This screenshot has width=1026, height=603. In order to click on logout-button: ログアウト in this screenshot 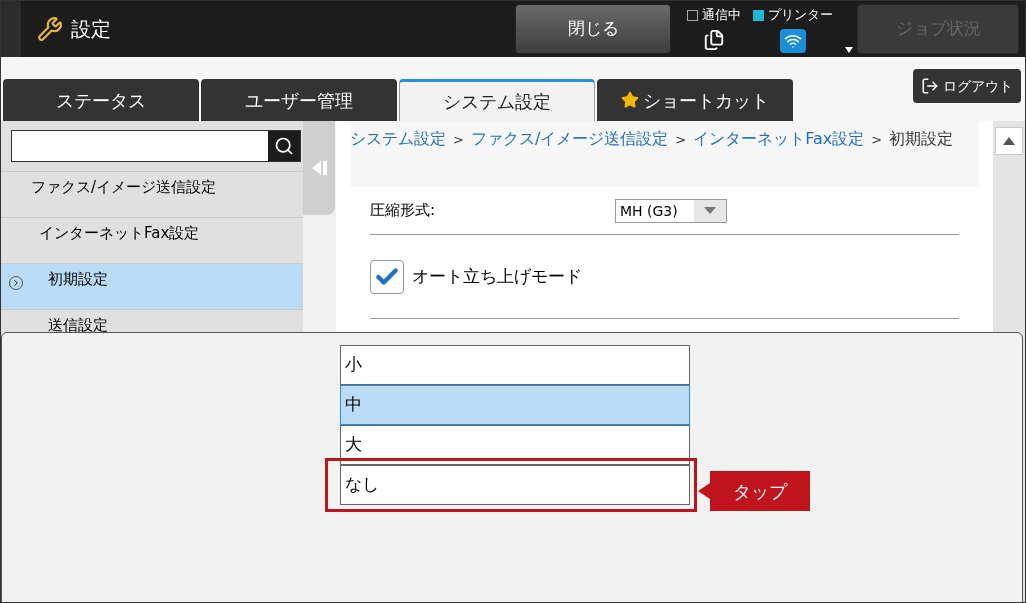, I will do `click(967, 86)`.